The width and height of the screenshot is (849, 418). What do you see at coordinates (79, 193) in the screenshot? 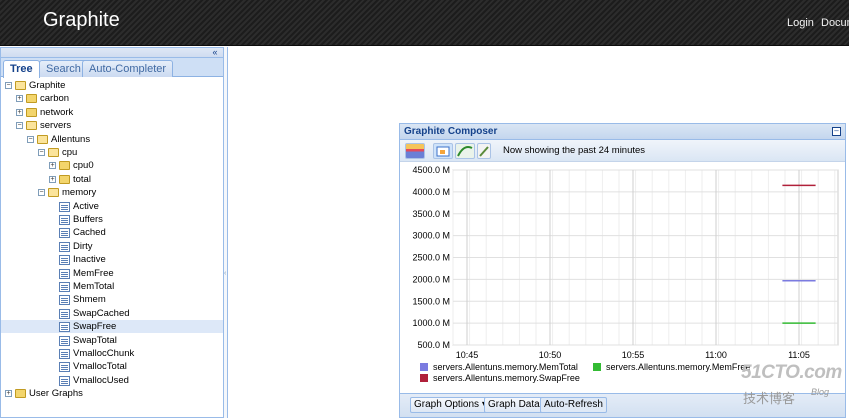
I see `tree-node-label: memory` at bounding box center [79, 193].